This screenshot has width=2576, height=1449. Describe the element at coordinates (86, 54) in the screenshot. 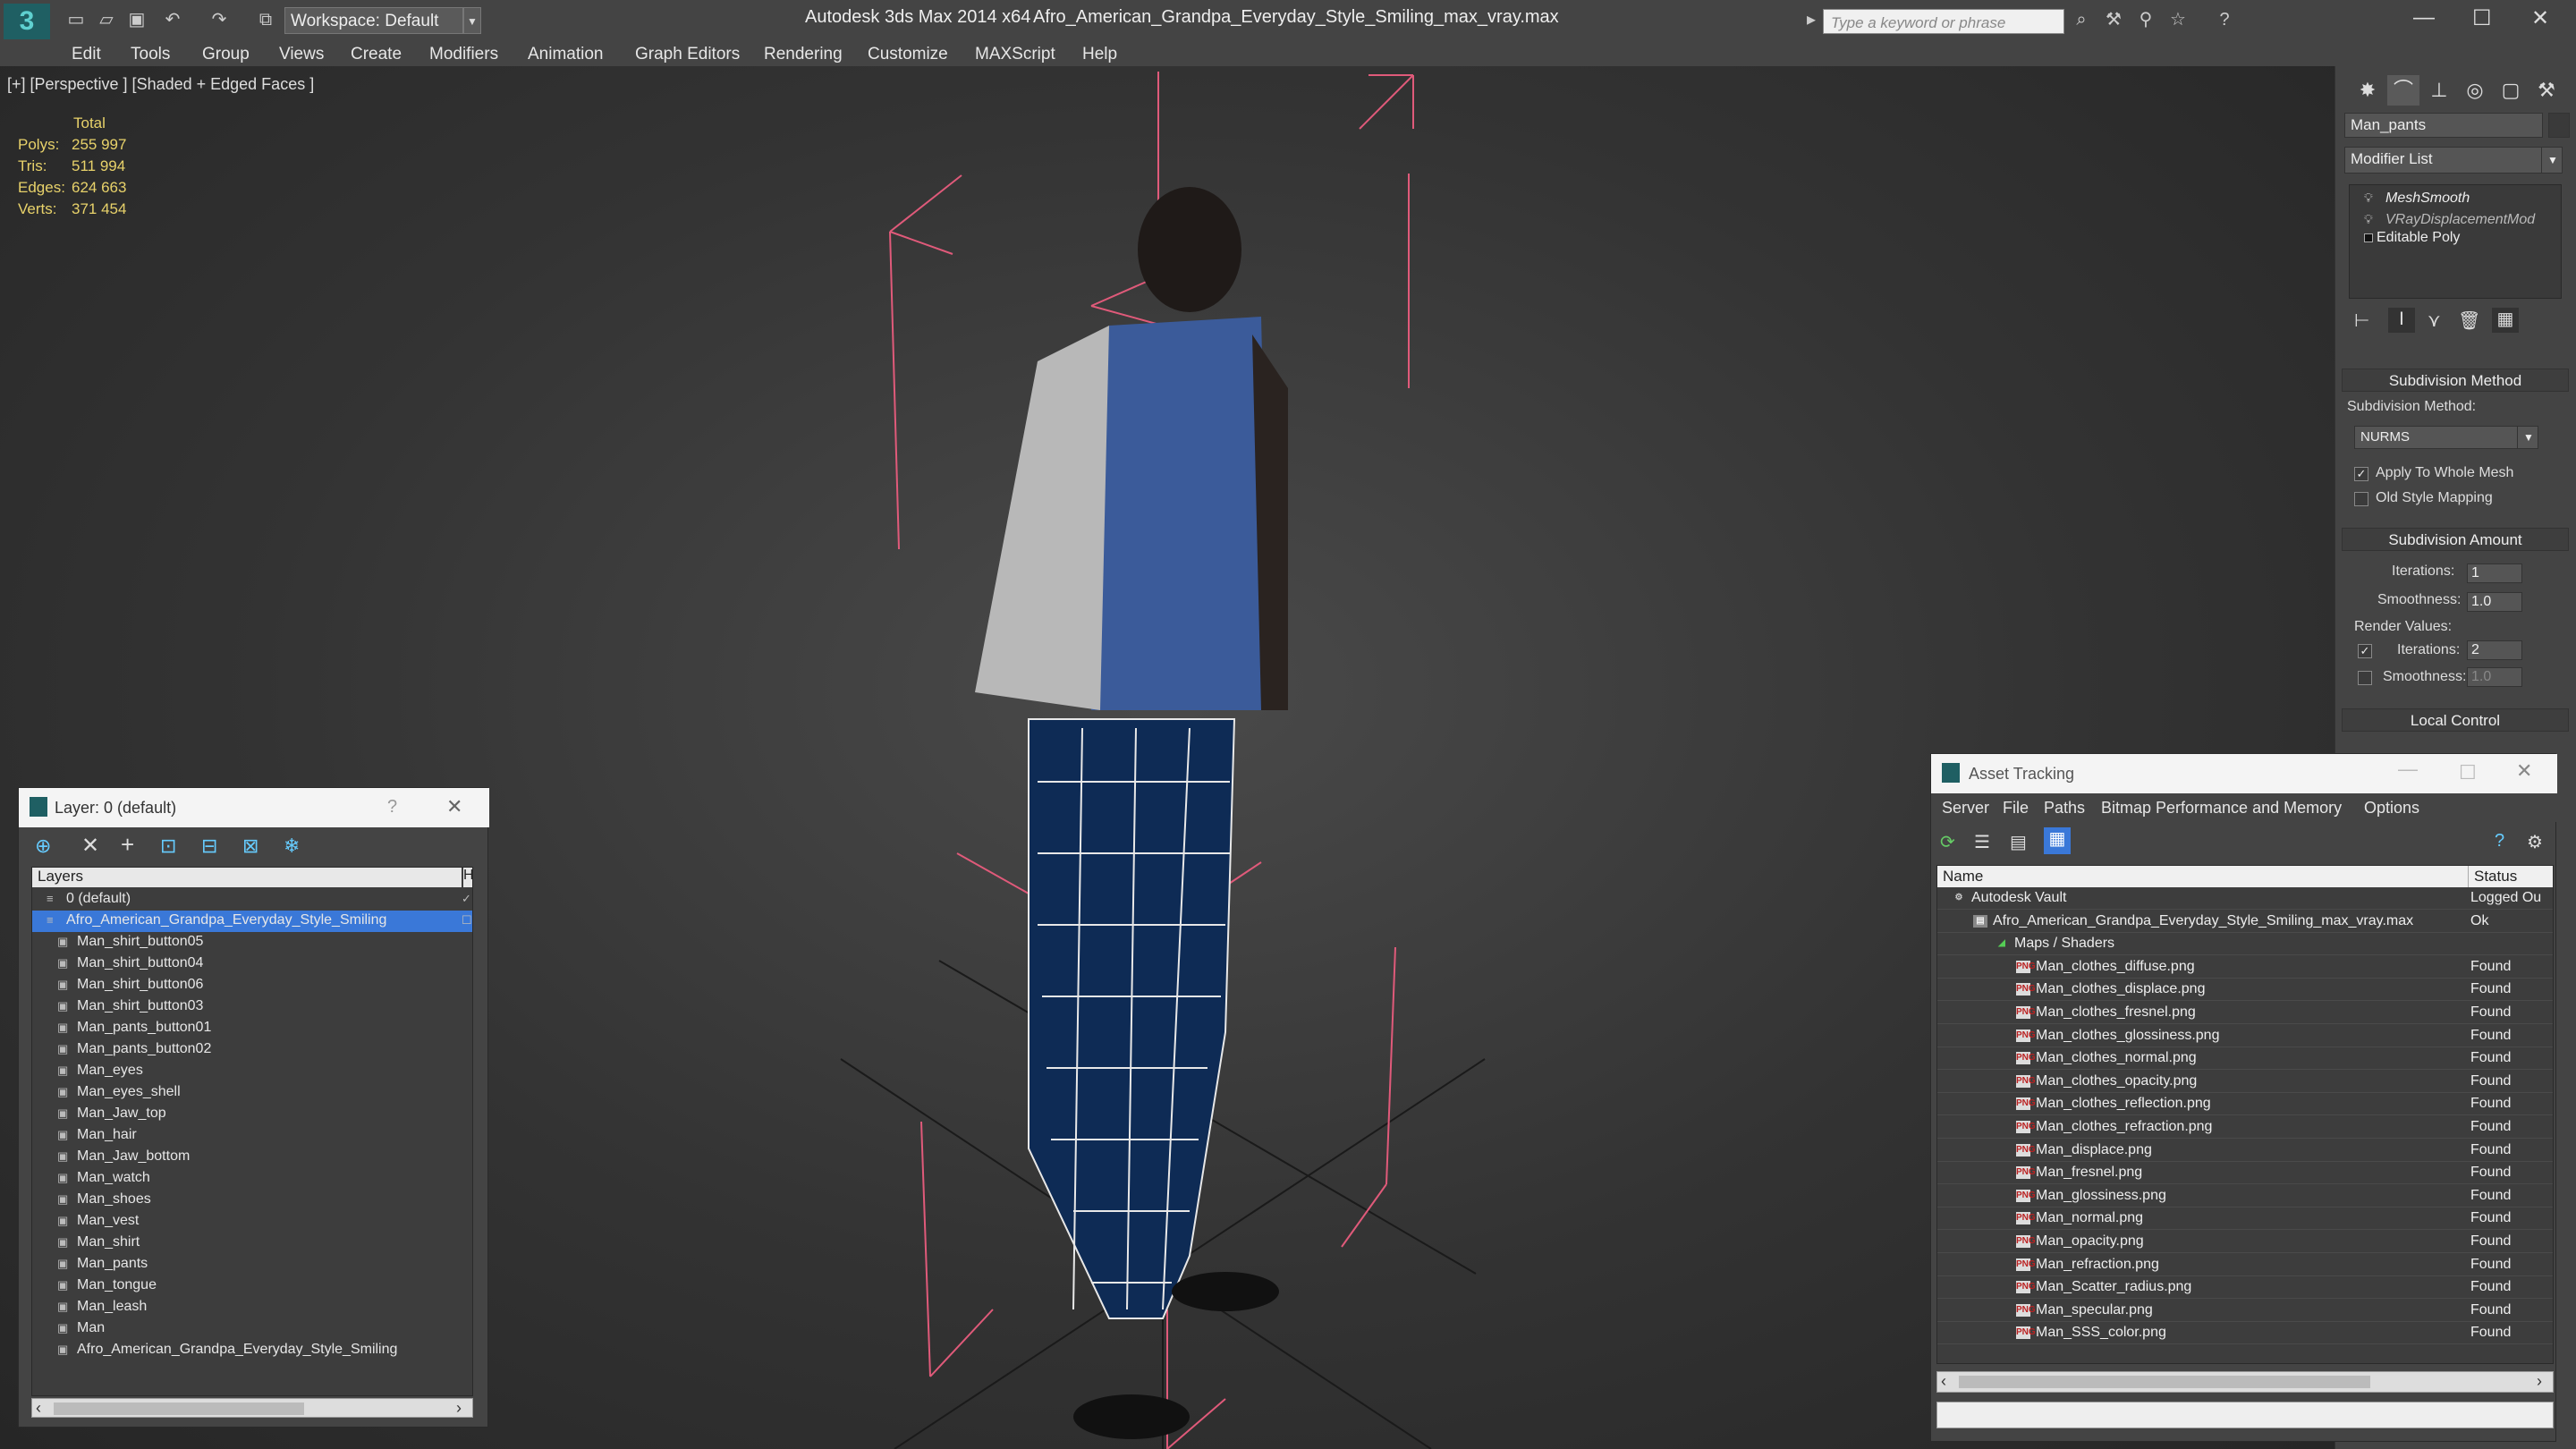

I see `menu-edit: Edit` at that location.